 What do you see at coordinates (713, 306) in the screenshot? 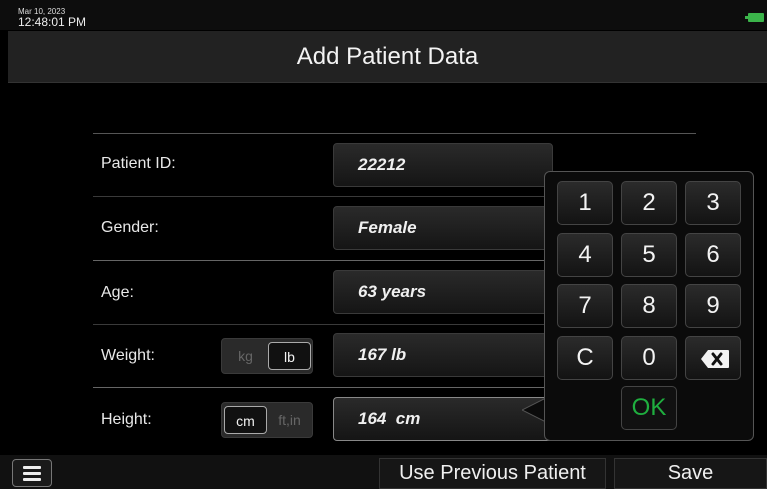
I see `key-9: 9` at bounding box center [713, 306].